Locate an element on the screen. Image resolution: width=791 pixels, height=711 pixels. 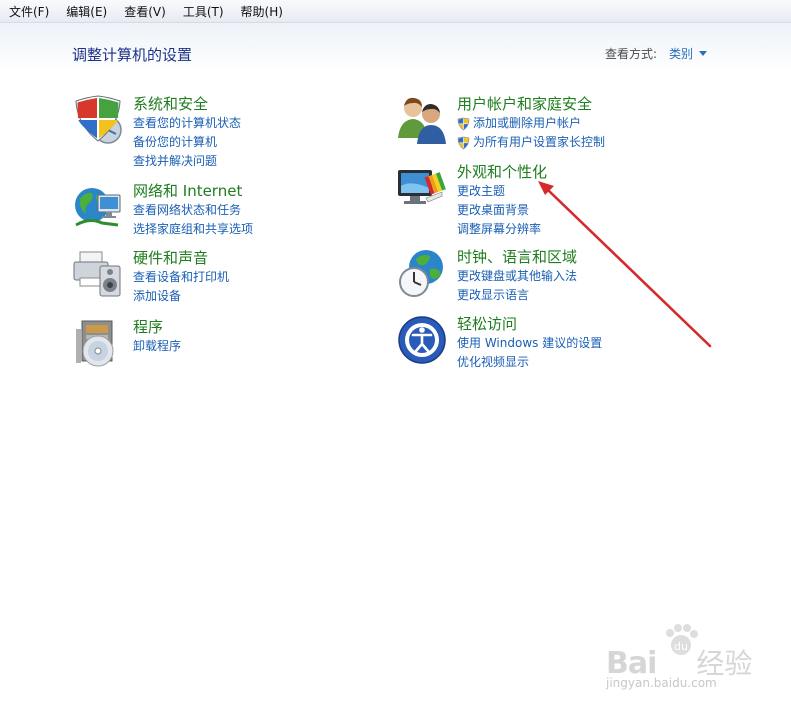
users-icon is located at coordinates (422, 120).